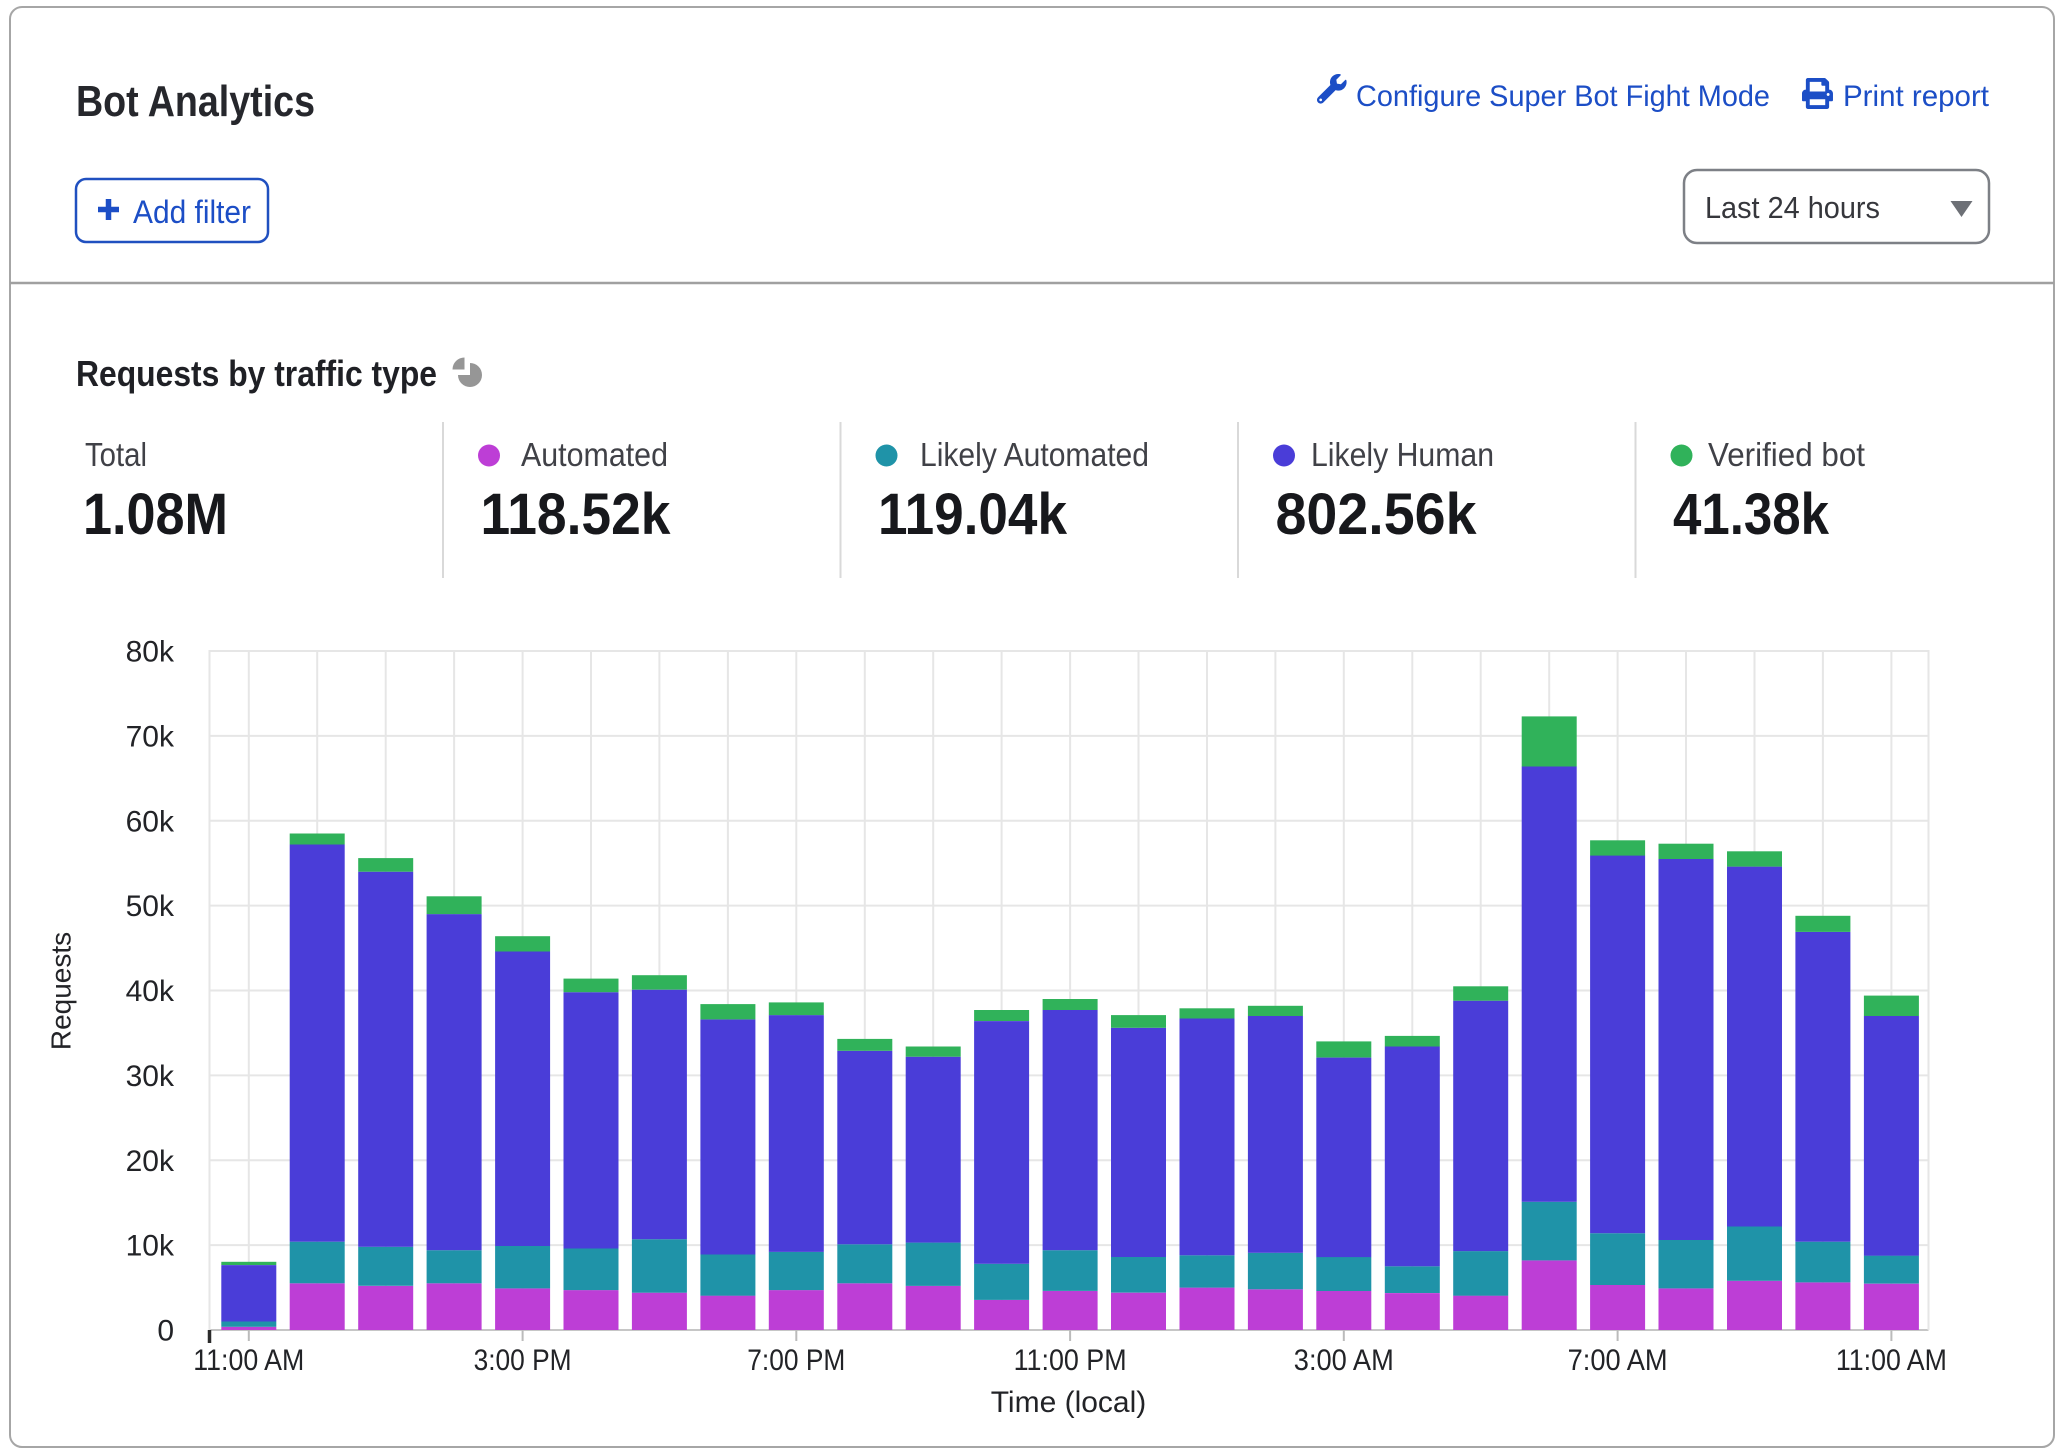 This screenshot has height=1455, width=2062. What do you see at coordinates (150, 821) in the screenshot?
I see `svg-text: 60k` at bounding box center [150, 821].